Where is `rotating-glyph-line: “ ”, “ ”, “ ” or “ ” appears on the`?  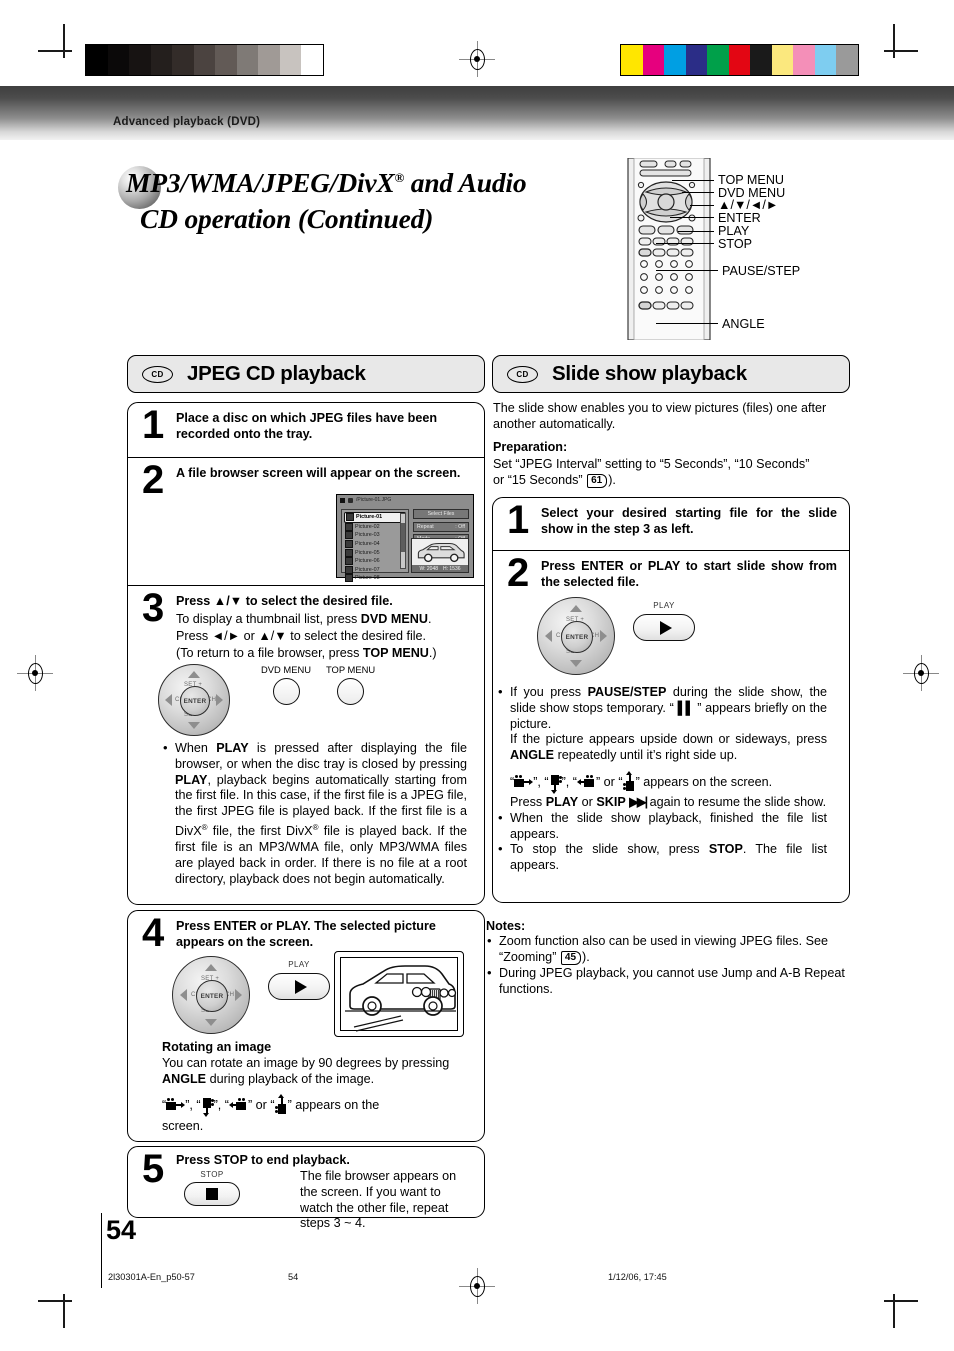
rotating-glyph-line: “ ”, “ ”, “ ” or “ ” appears on the is located at coordinates (314, 1105).